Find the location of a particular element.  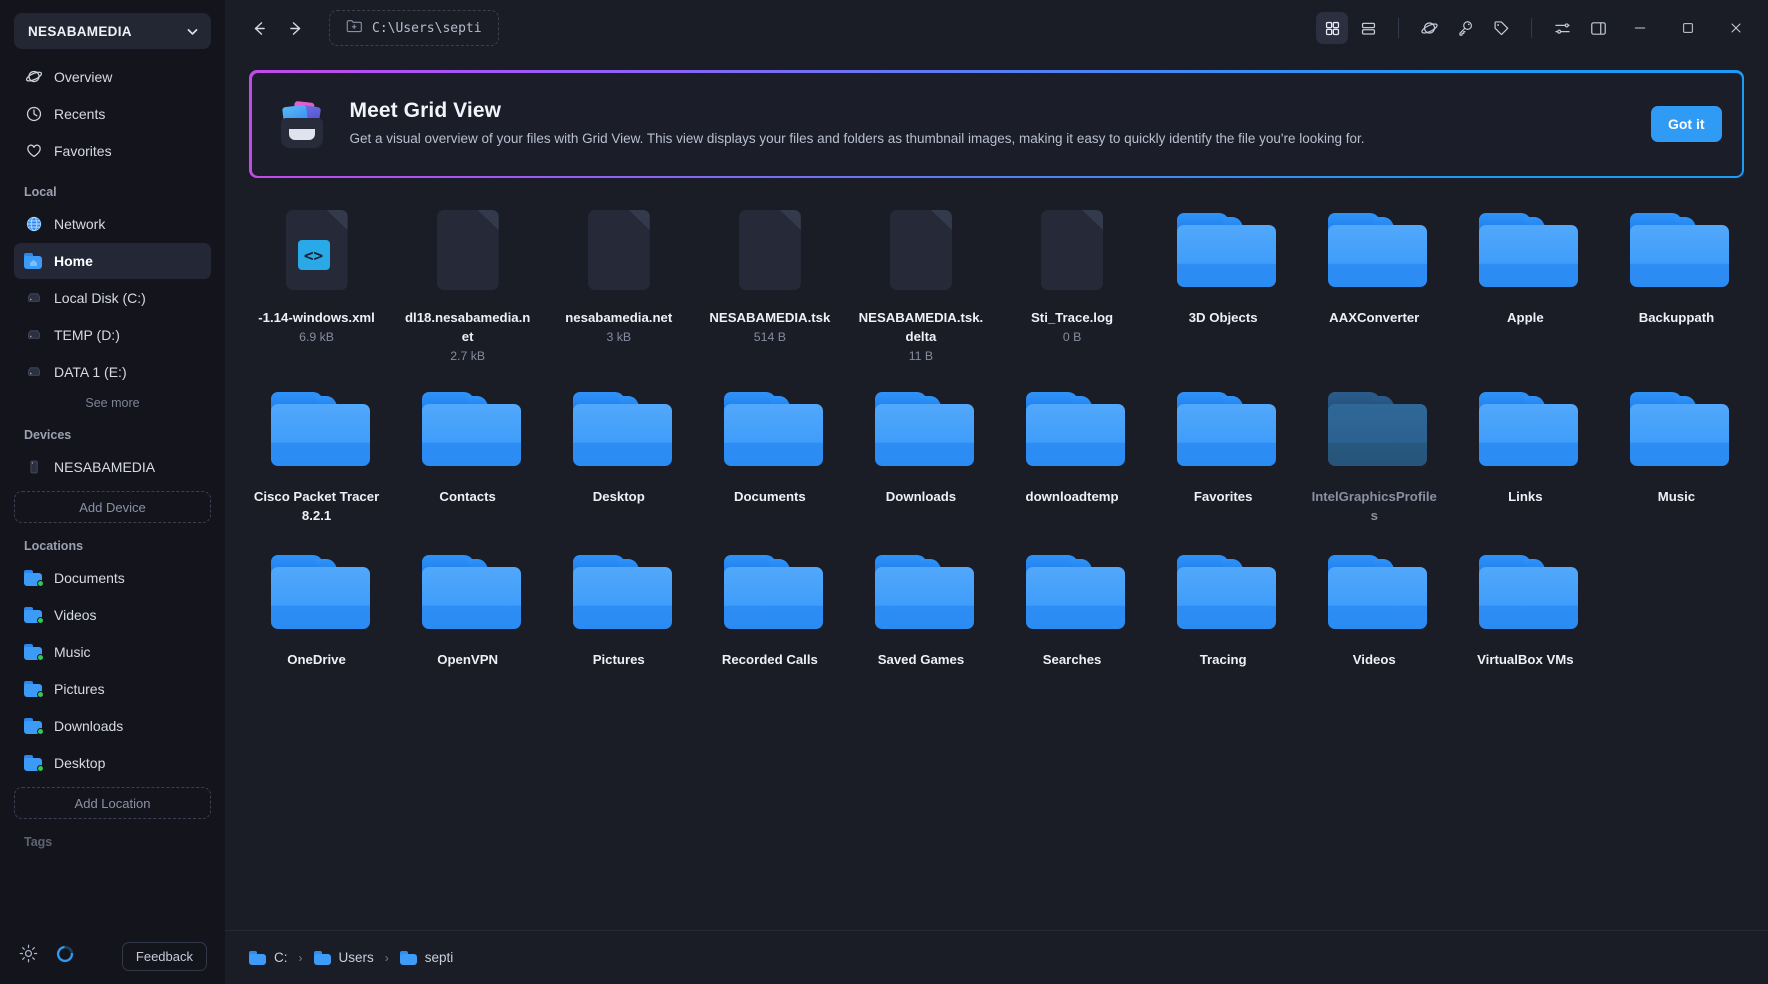

toolbar-divider is located at coordinates (1531, 28).